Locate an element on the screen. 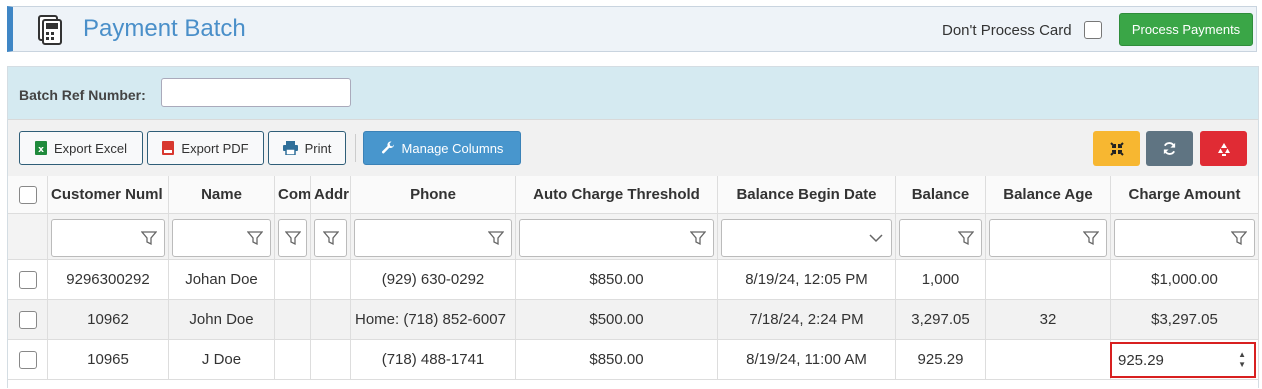  filter-balance-age-input is located at coordinates (1048, 238).